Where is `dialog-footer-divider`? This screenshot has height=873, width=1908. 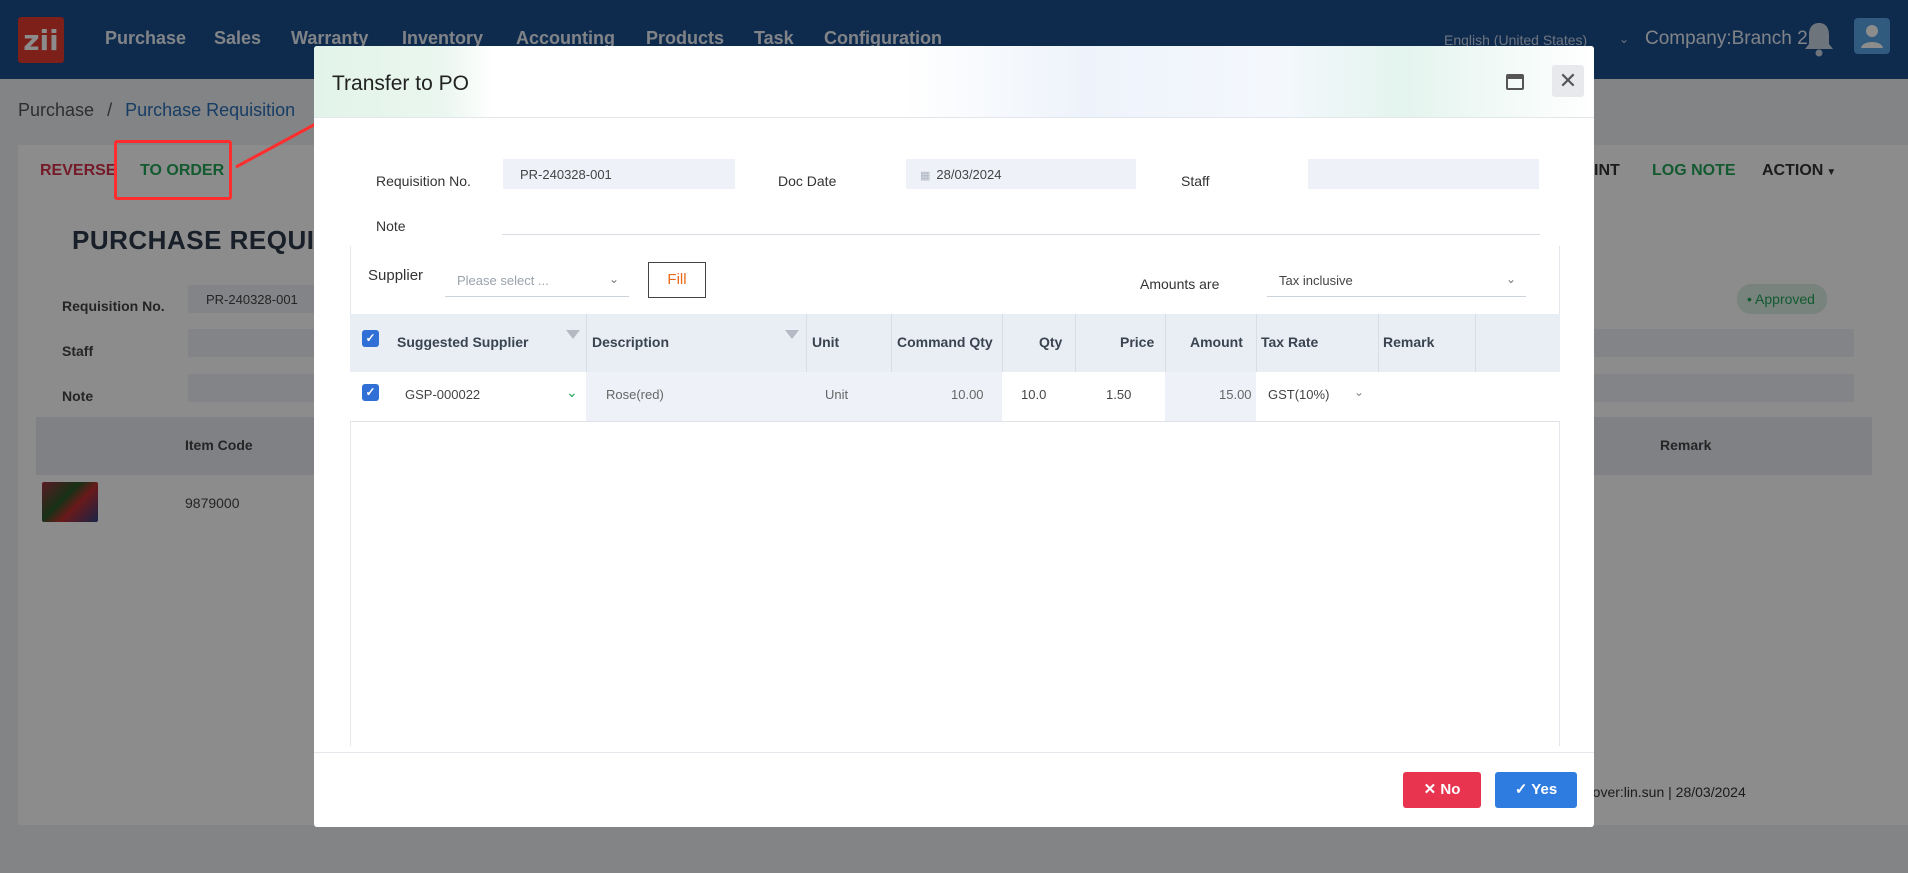 dialog-footer-divider is located at coordinates (954, 752).